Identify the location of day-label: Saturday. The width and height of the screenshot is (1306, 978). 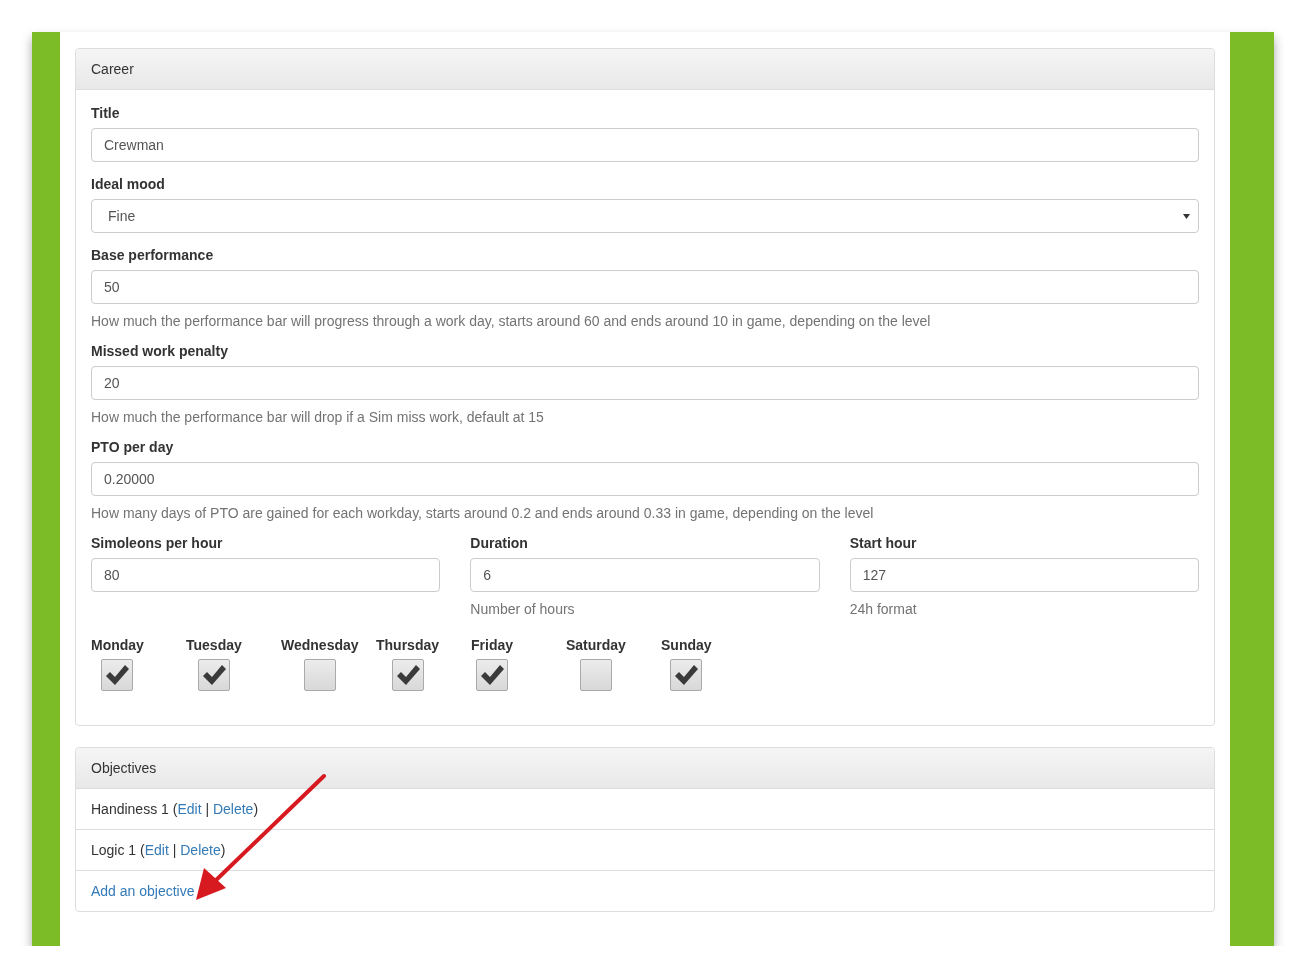
(596, 645).